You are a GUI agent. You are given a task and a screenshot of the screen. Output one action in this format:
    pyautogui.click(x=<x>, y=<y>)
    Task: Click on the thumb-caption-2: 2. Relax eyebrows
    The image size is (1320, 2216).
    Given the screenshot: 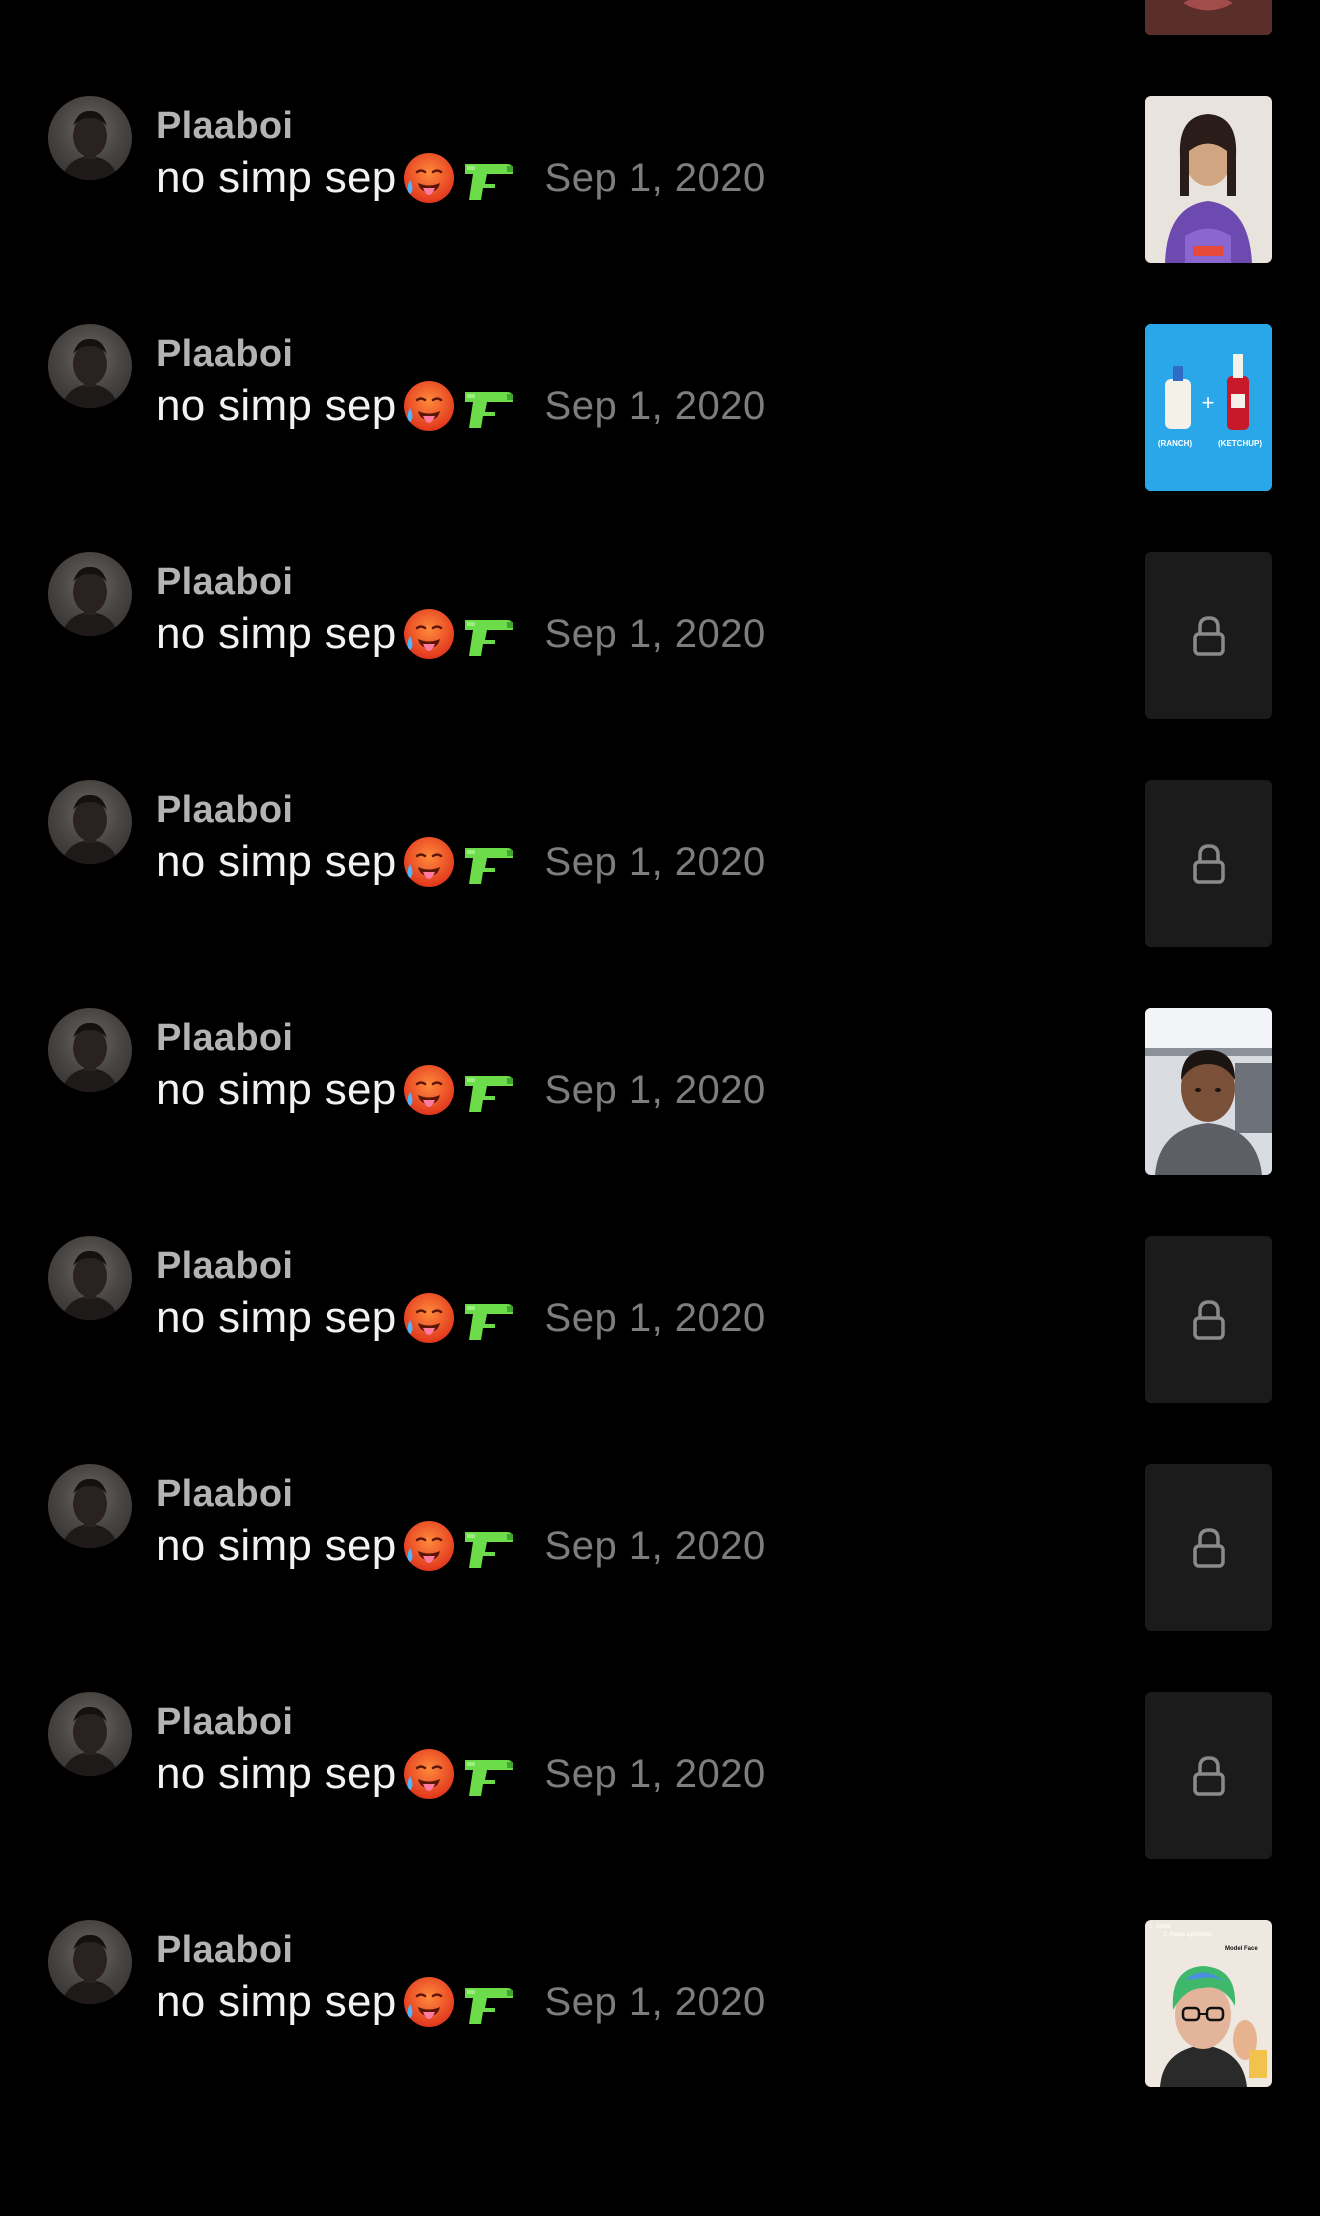 What is the action you would take?
    pyautogui.click(x=1187, y=1935)
    